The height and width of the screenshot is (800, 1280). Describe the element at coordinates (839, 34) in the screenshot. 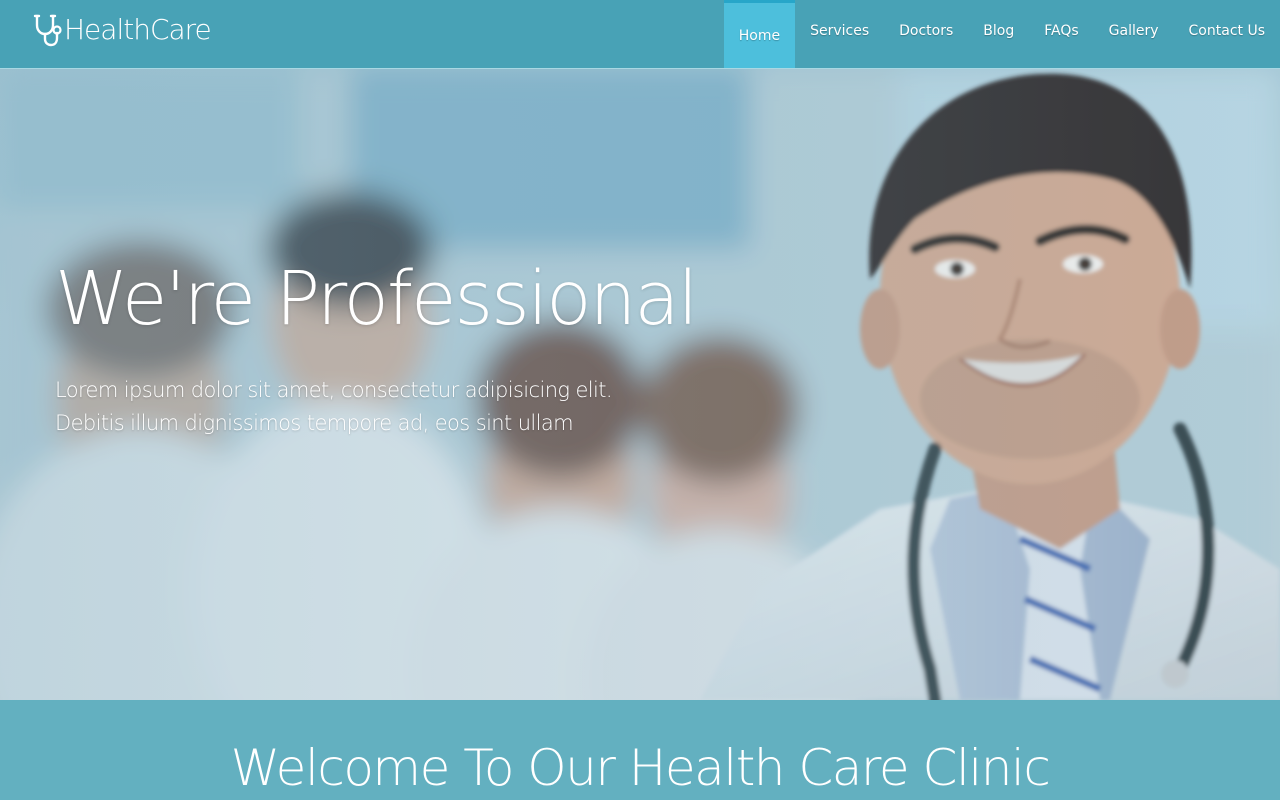

I see `nav-item-services: Services` at that location.